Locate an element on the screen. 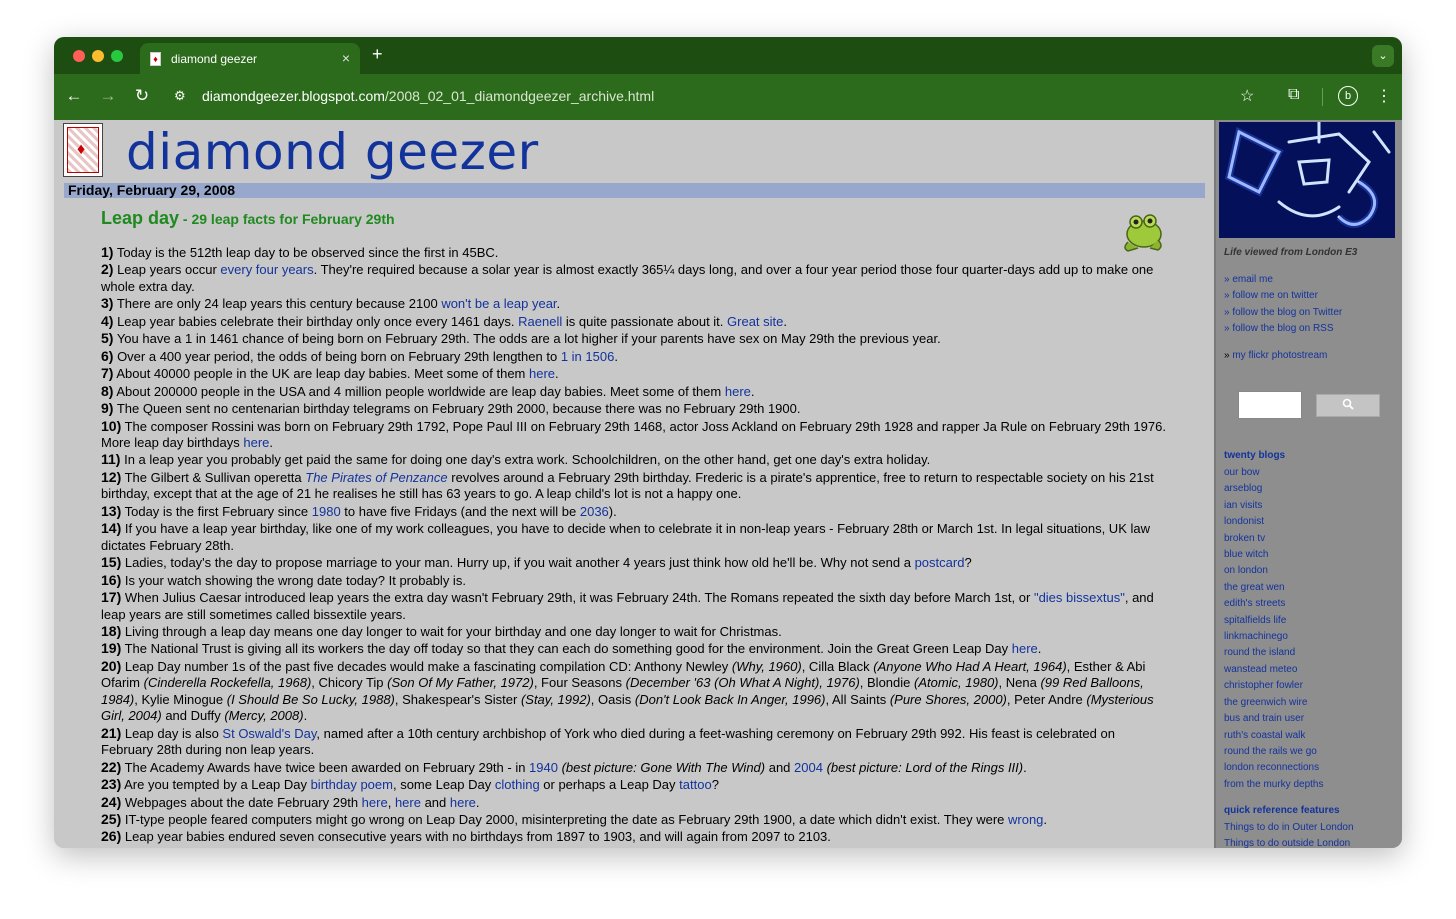 The width and height of the screenshot is (1456, 919). maximize-window-button is located at coordinates (117, 56).